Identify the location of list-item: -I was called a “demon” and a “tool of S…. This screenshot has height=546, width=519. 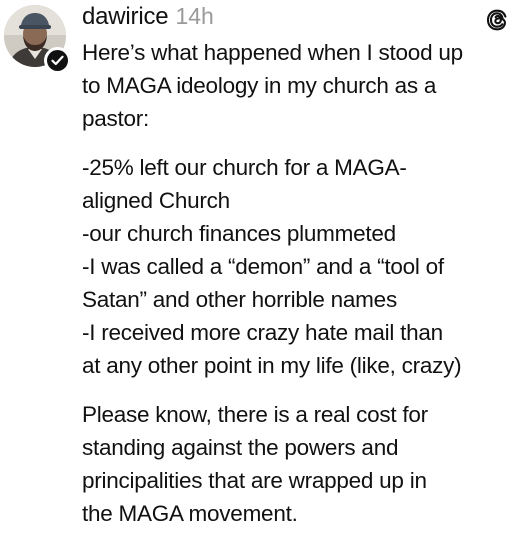
(263, 283).